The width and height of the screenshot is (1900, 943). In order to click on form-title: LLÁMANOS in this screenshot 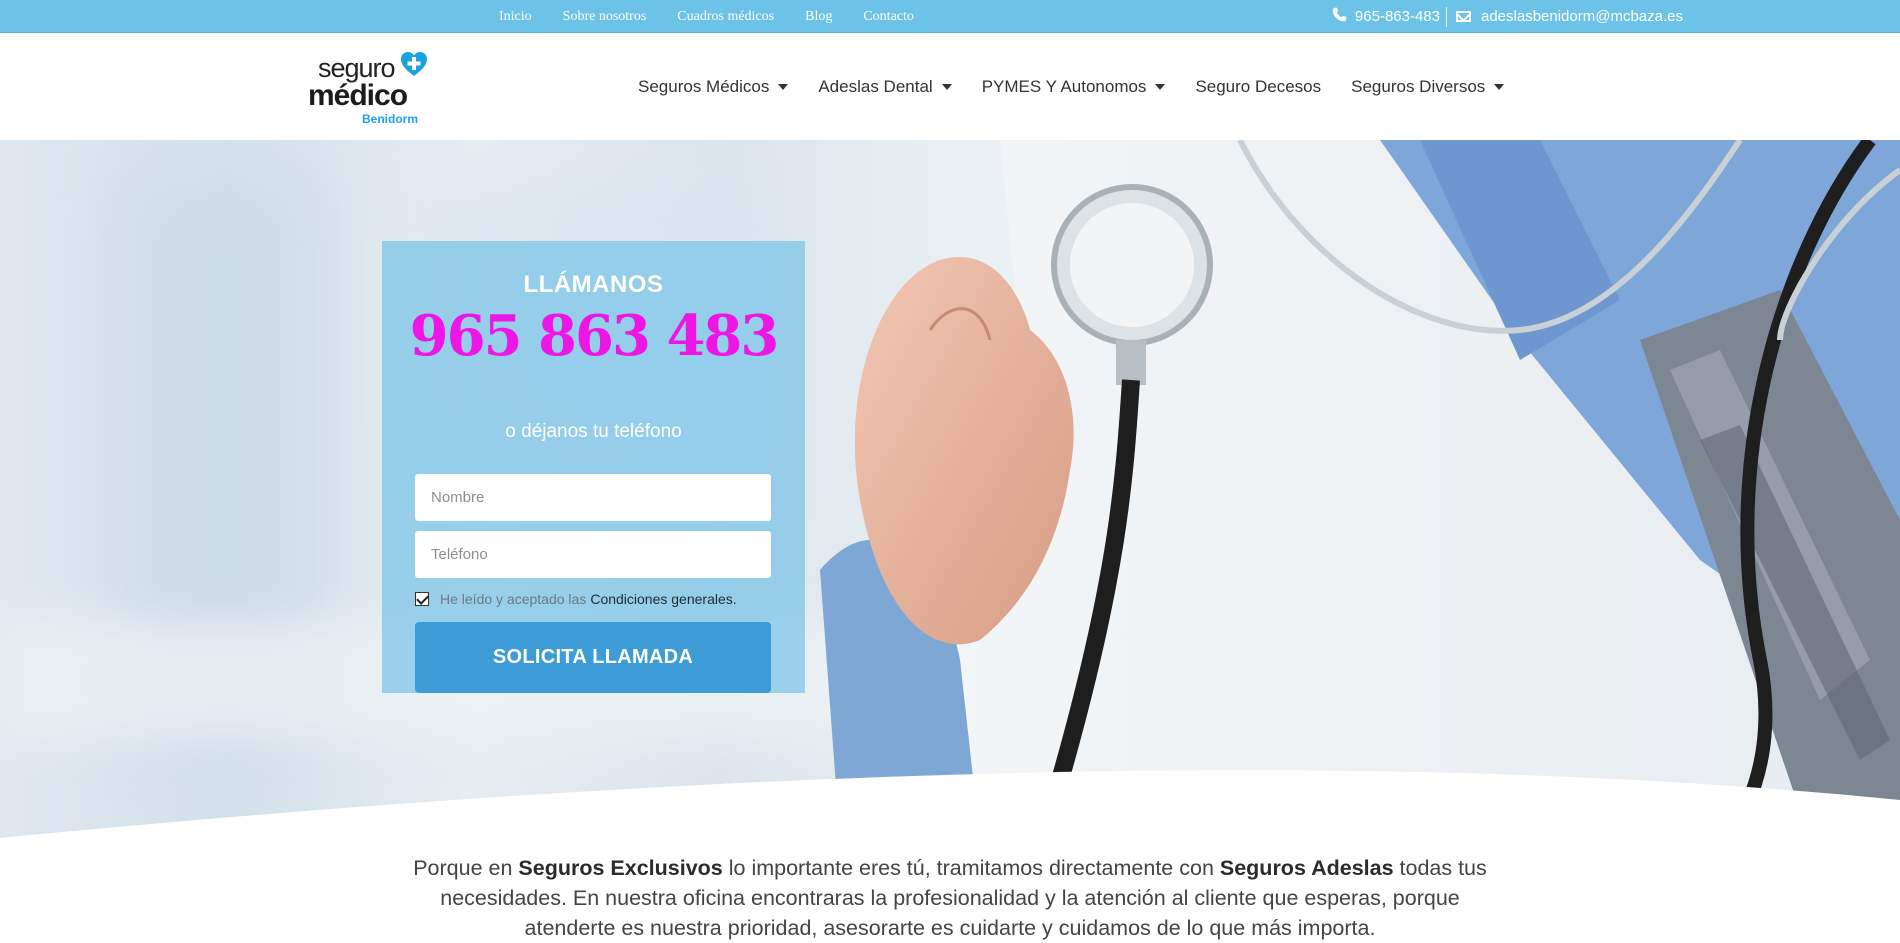, I will do `click(593, 284)`.